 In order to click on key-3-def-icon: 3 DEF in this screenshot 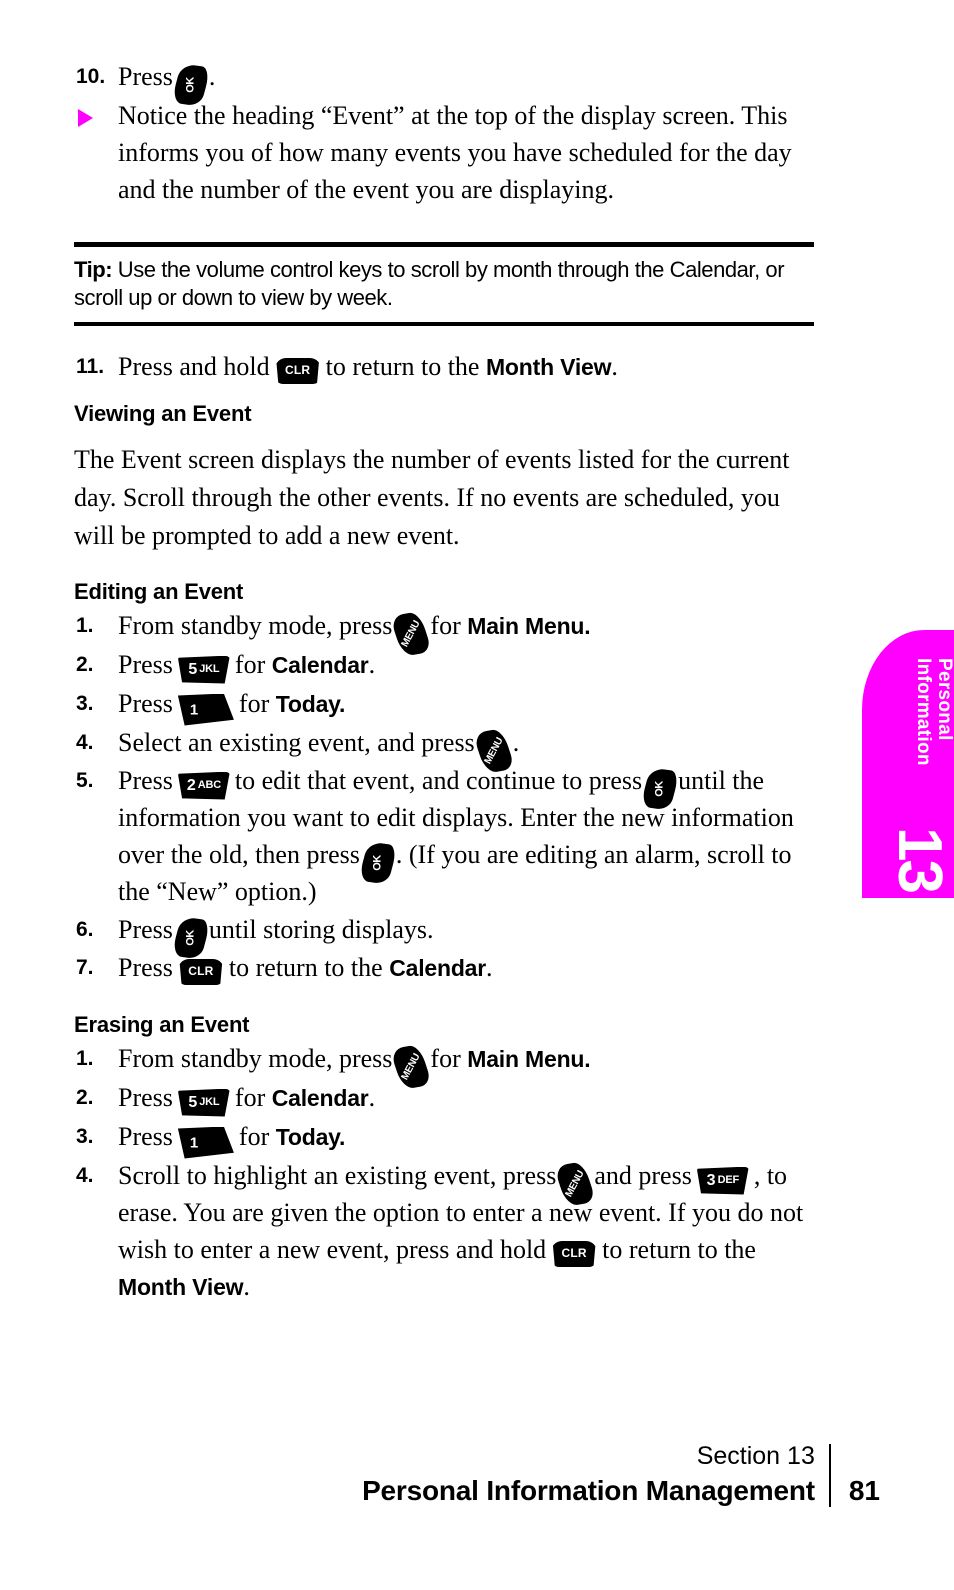, I will do `click(722, 1180)`.